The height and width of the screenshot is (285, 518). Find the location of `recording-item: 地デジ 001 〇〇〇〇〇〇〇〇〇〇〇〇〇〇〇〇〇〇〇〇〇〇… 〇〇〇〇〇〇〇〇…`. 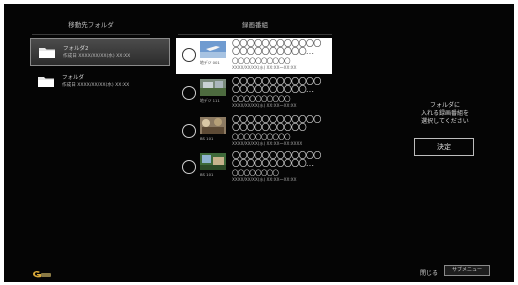

recording-item: 地デジ 001 〇〇〇〇〇〇〇〇〇〇〇〇〇〇〇〇〇〇〇〇〇〇… 〇〇〇〇〇〇〇〇… is located at coordinates (254, 56).